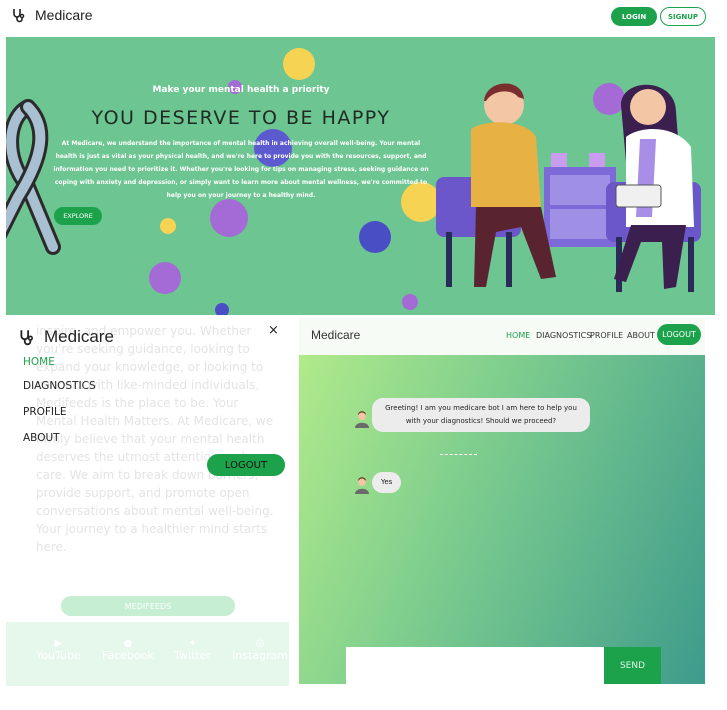  I want to click on menu-brand-name: Medicare, so click(79, 336).